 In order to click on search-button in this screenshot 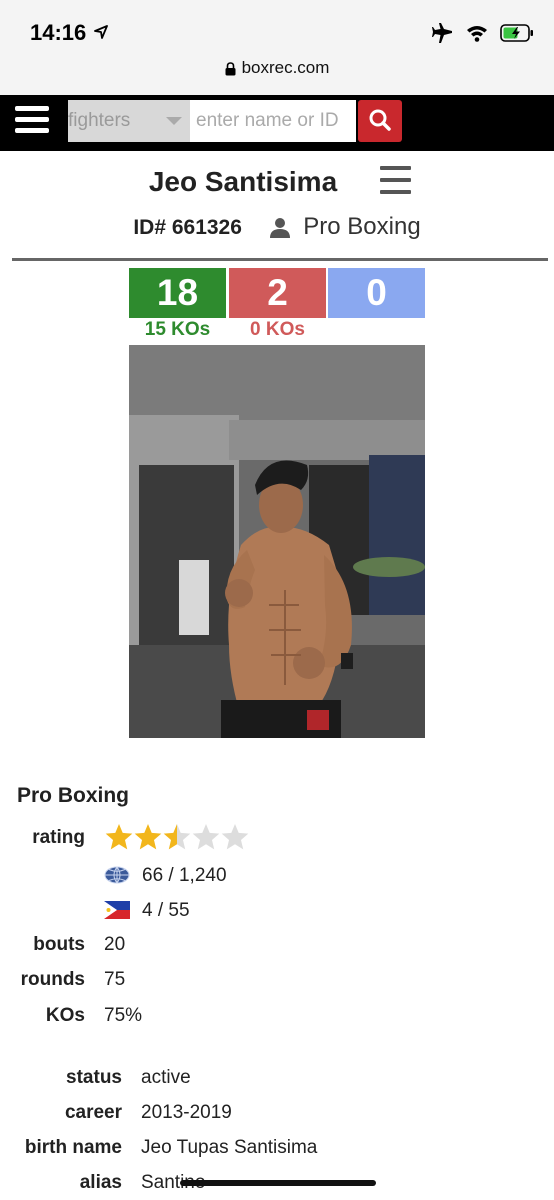, I will do `click(380, 121)`.